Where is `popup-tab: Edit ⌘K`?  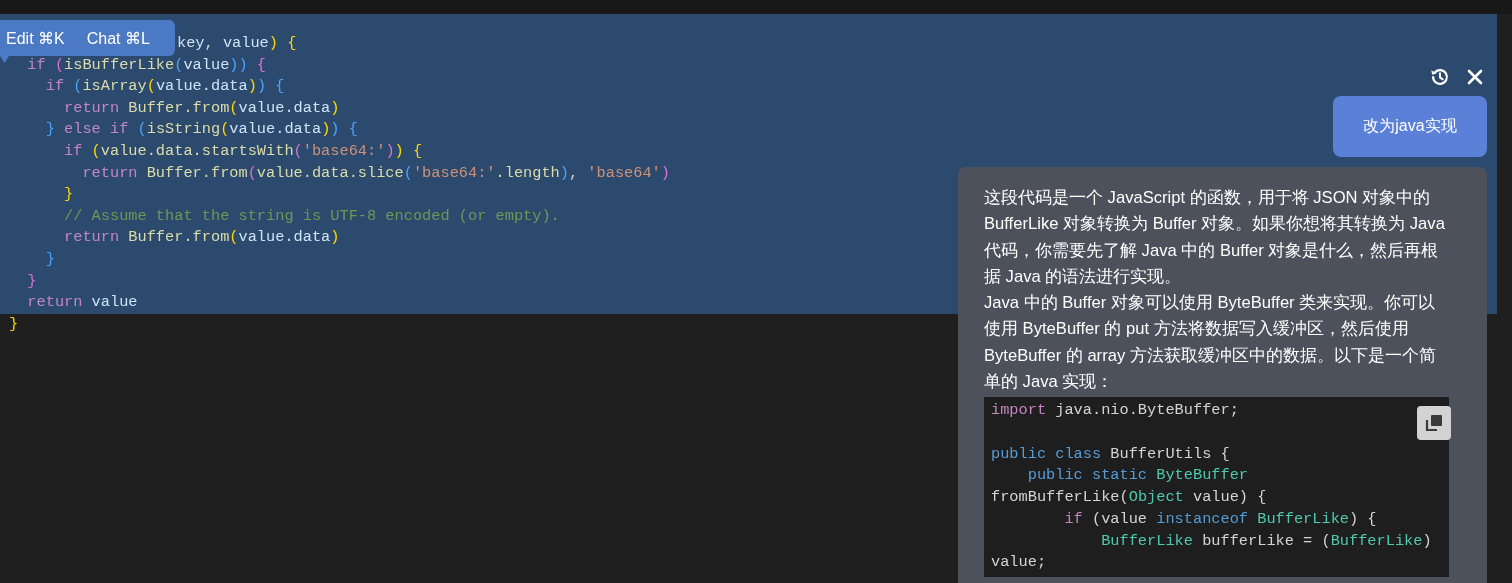 popup-tab: Edit ⌘K is located at coordinates (35, 38).